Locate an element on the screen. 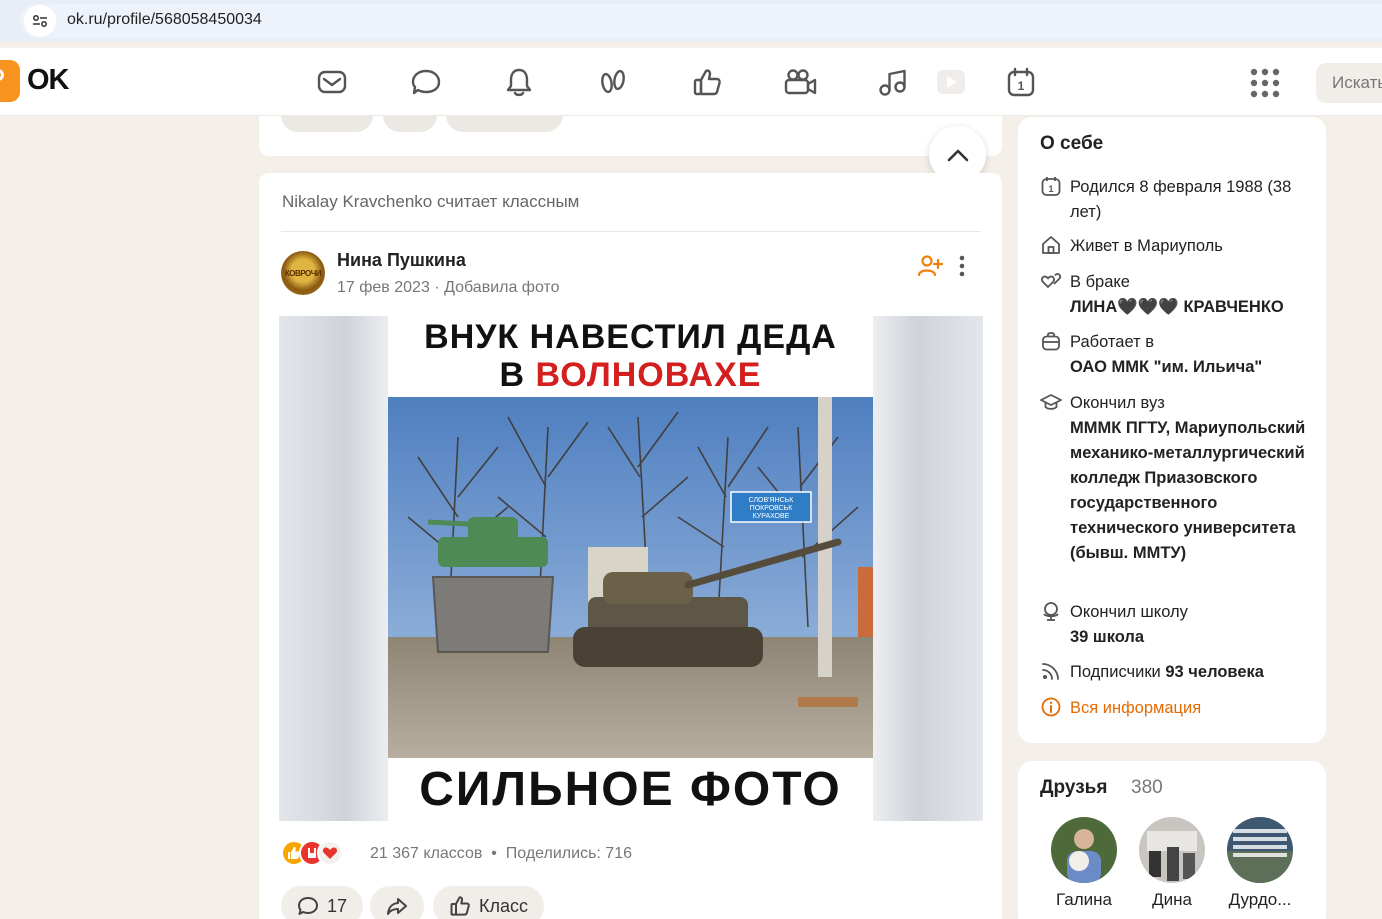 The width and height of the screenshot is (1382, 919). top-navigation: OK 1 Искать is located at coordinates (691, 82).